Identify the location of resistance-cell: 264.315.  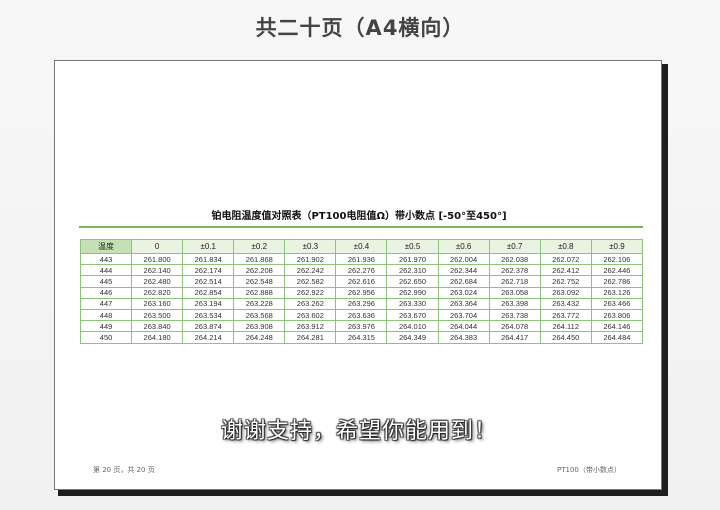
(361, 337).